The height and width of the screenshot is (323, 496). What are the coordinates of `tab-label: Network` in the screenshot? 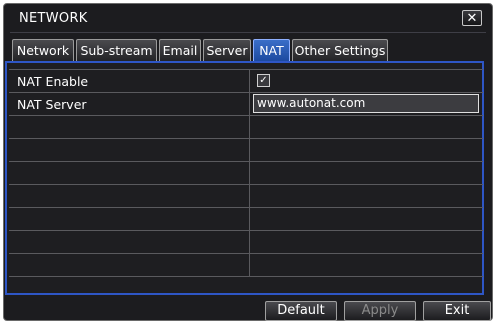 It's located at (43, 50).